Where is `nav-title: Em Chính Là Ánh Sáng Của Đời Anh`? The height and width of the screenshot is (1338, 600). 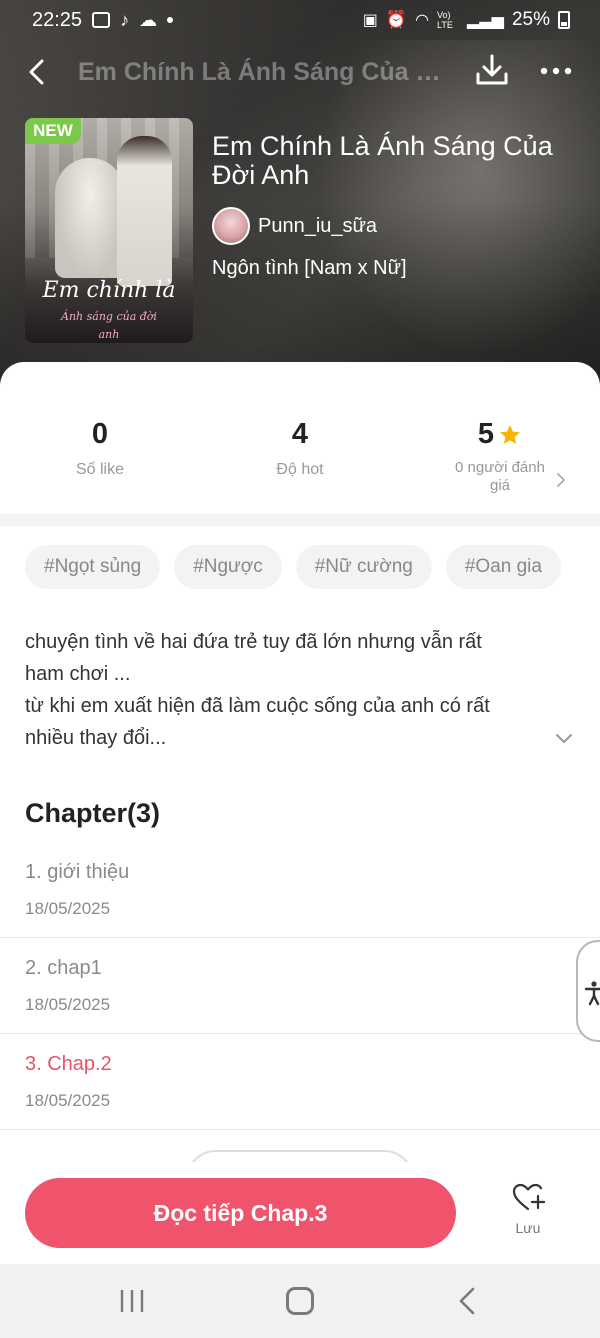 nav-title: Em Chính Là Ánh Sáng Của Đời Anh is located at coordinates (268, 72).